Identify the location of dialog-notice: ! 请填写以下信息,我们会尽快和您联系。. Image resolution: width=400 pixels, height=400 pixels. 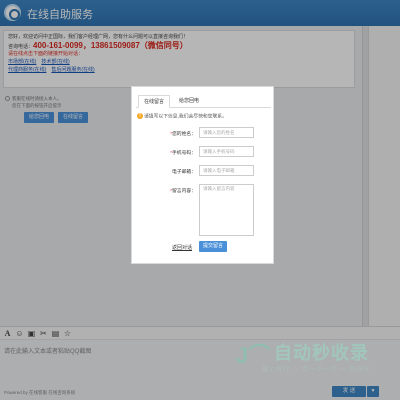
(182, 116).